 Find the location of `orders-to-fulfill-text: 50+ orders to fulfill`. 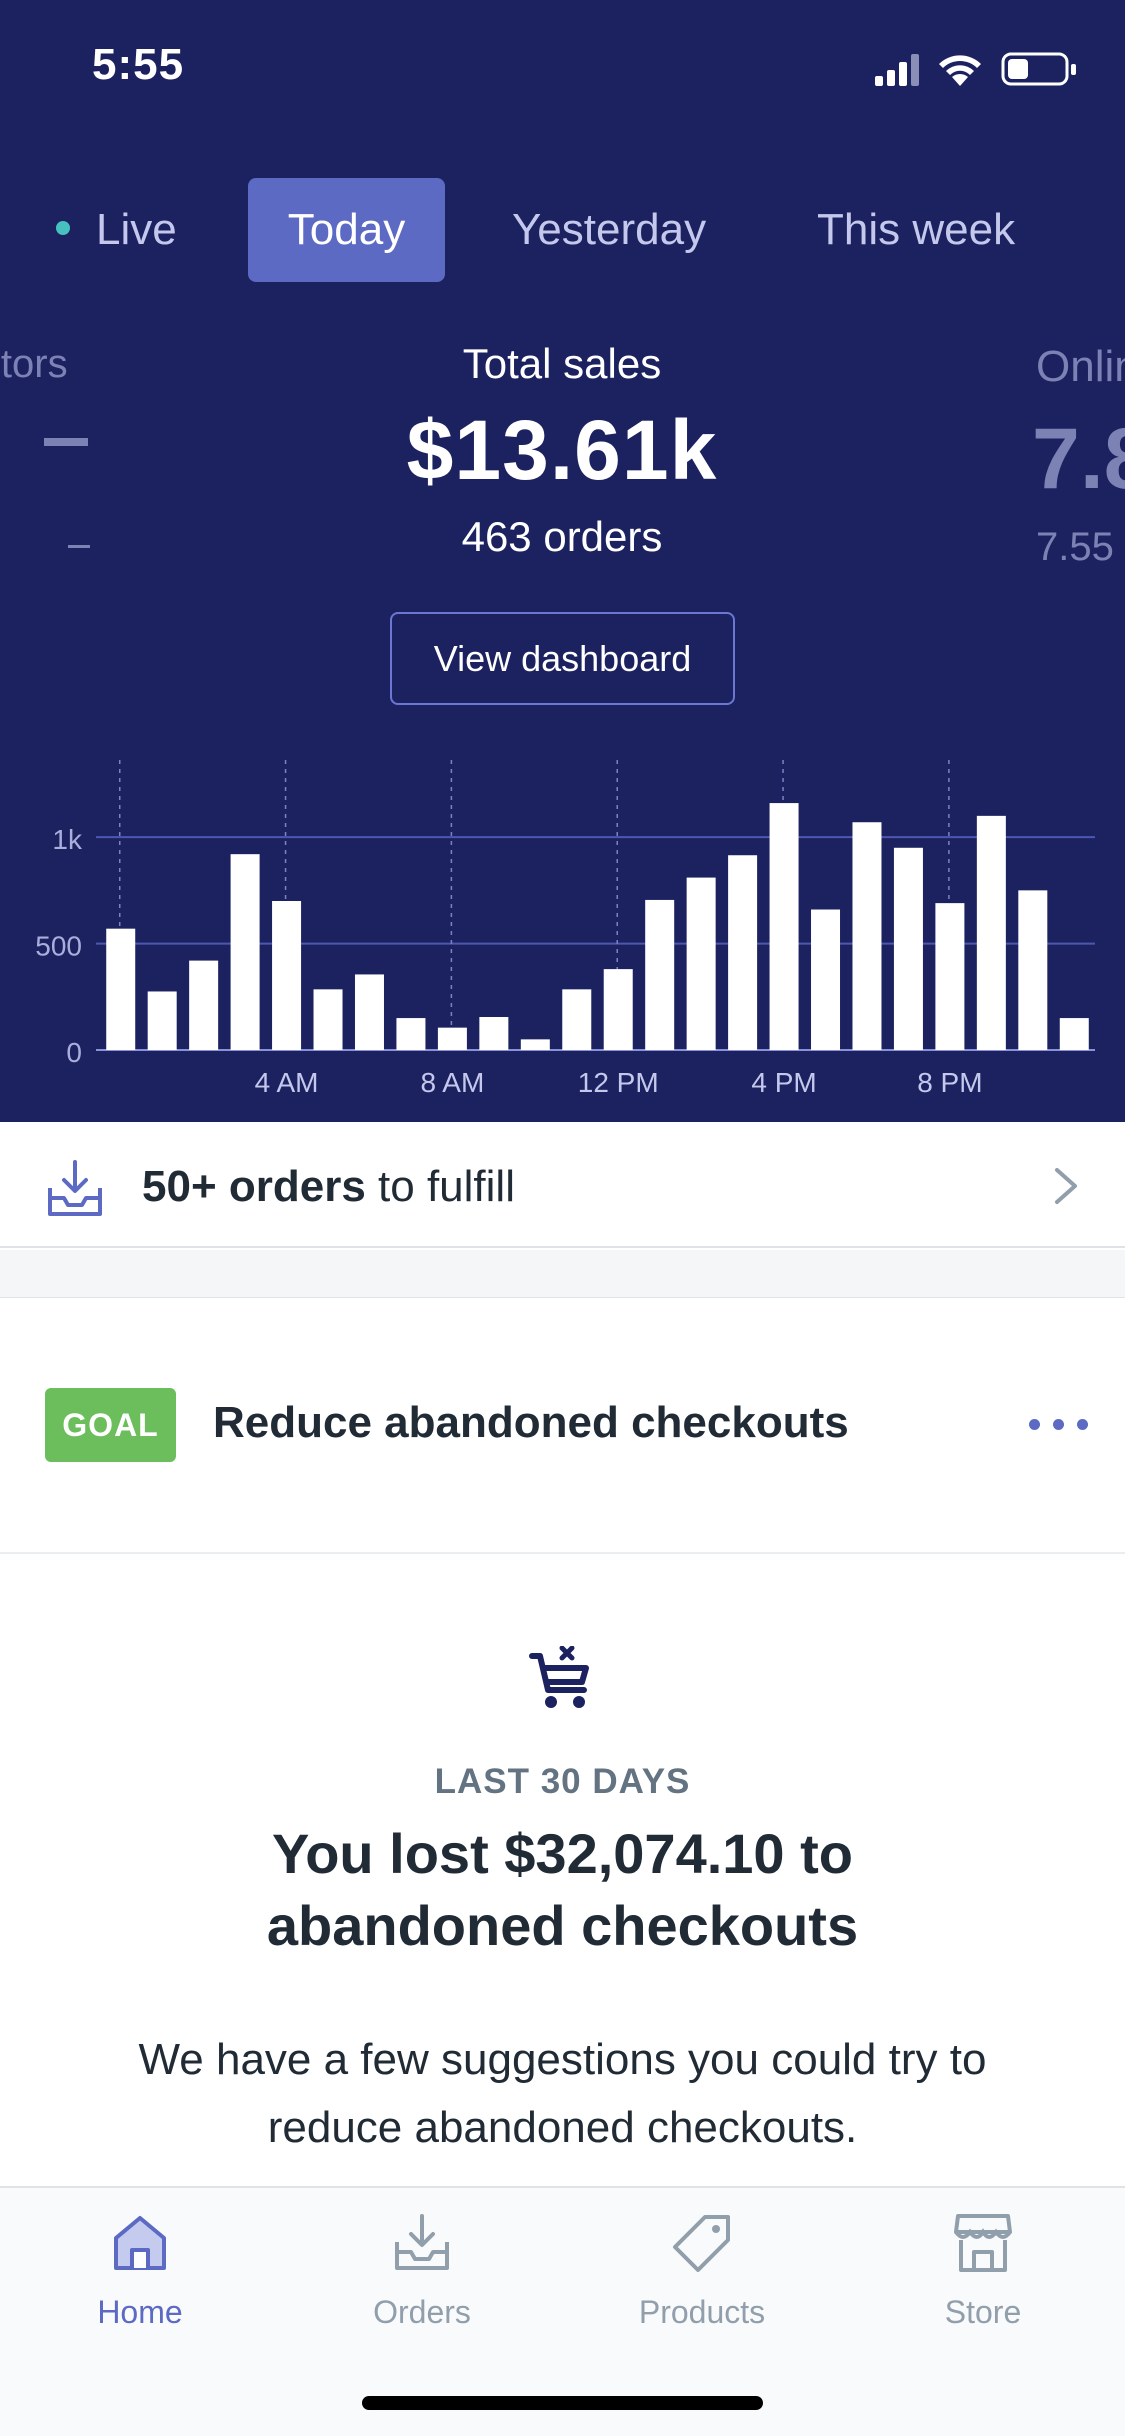

orders-to-fulfill-text: 50+ orders to fulfill is located at coordinates (328, 1187).